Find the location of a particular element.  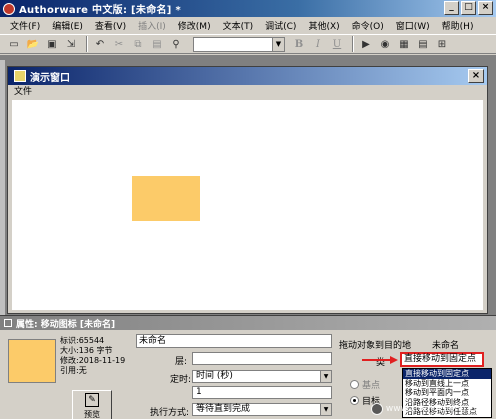

cut-icon: ✂ is located at coordinates (119, 44).